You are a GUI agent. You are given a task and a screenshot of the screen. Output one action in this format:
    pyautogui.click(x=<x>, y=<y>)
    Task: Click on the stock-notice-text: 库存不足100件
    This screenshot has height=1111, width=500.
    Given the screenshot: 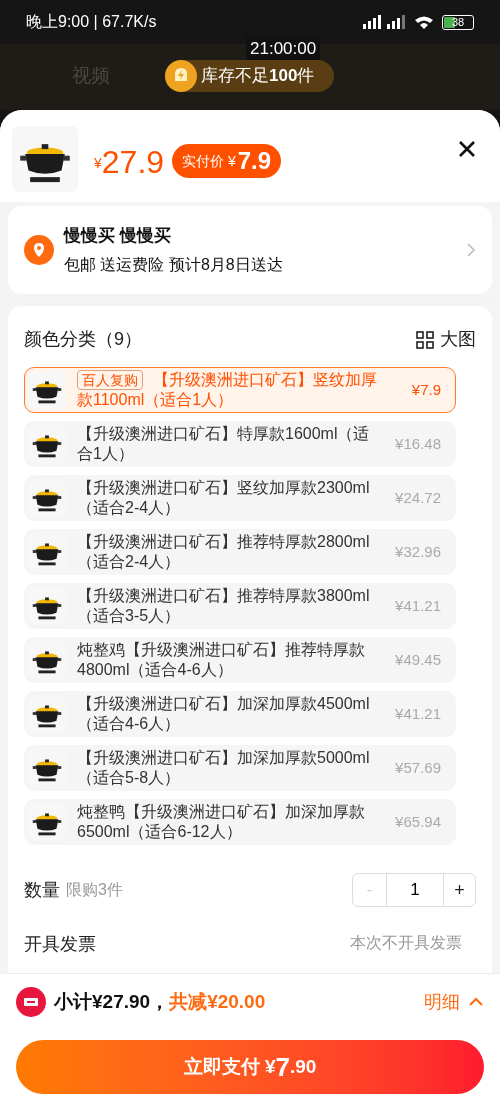 What is the action you would take?
    pyautogui.click(x=258, y=76)
    